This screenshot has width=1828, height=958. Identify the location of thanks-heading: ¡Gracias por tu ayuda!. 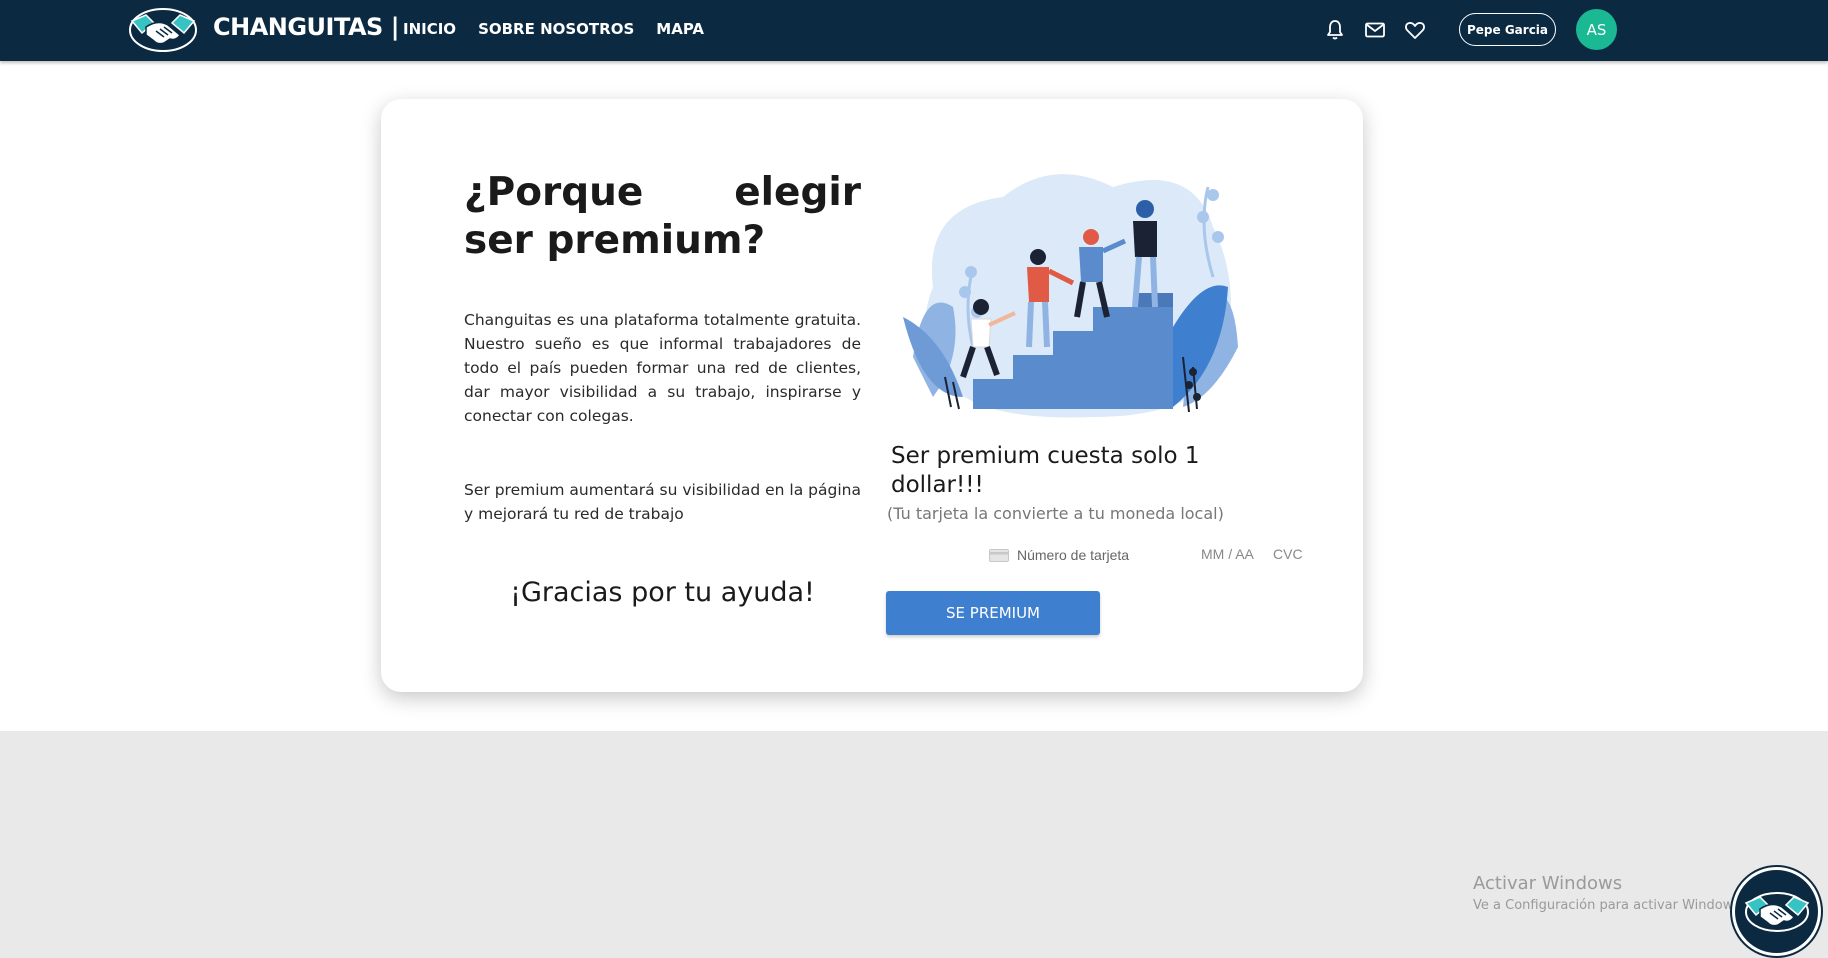
(662, 592).